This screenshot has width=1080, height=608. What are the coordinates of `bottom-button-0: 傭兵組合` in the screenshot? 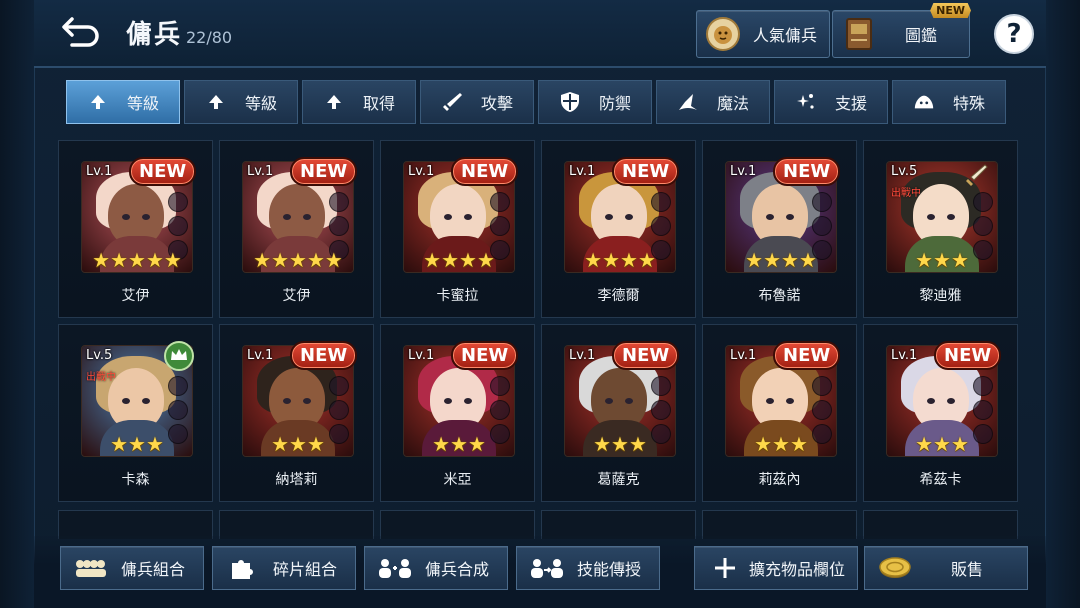 It's located at (132, 568).